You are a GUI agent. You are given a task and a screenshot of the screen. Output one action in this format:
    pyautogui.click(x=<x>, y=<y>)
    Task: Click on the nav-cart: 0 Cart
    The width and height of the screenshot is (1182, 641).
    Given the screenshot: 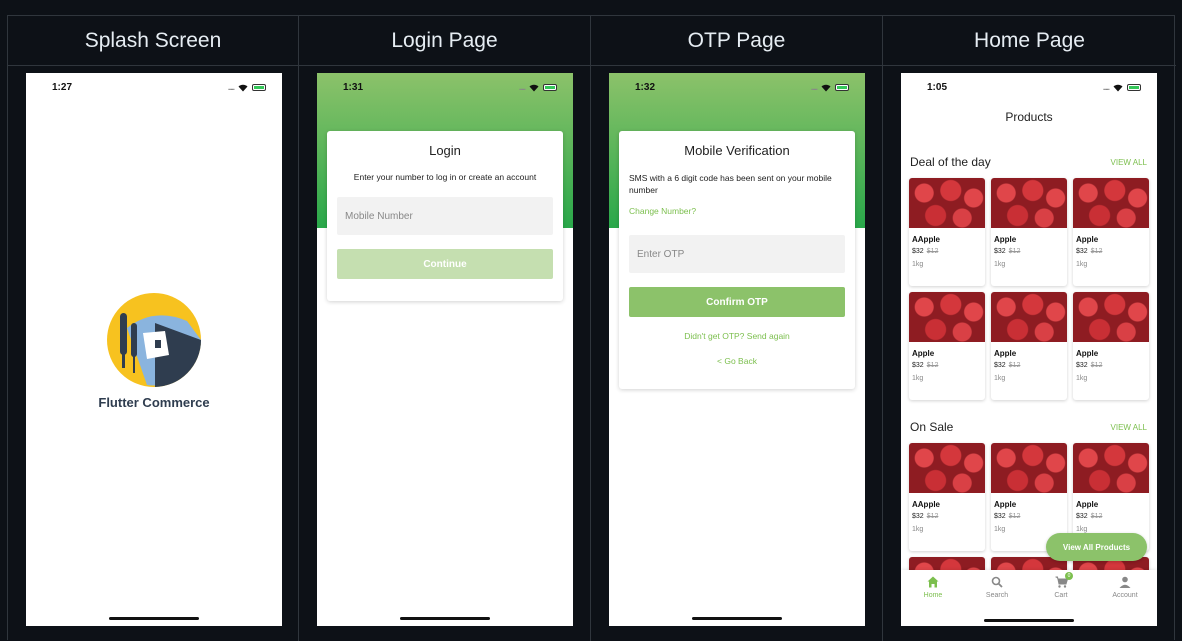 What is the action you would take?
    pyautogui.click(x=1061, y=585)
    